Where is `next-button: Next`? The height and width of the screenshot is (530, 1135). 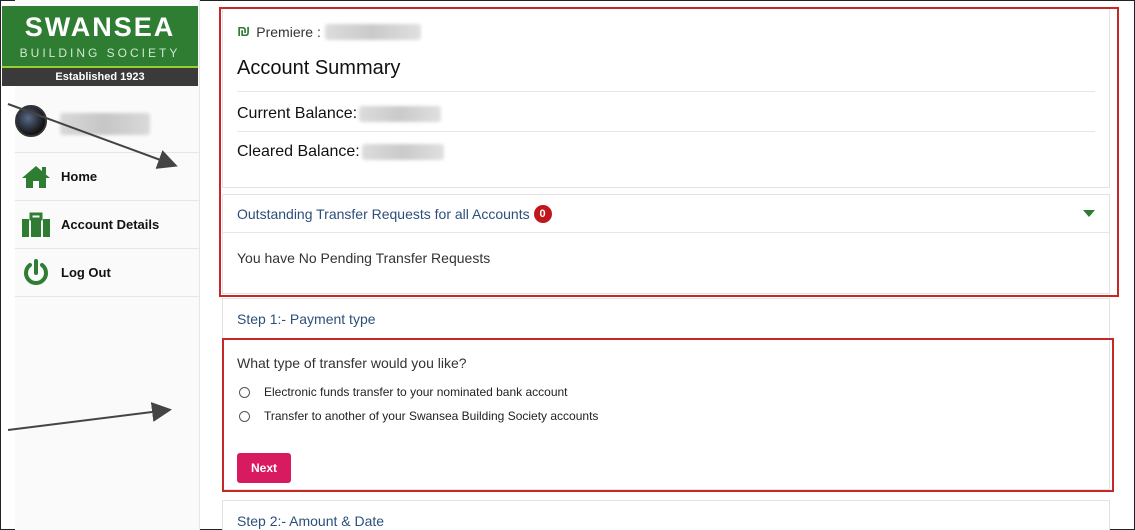 next-button: Next is located at coordinates (264, 468).